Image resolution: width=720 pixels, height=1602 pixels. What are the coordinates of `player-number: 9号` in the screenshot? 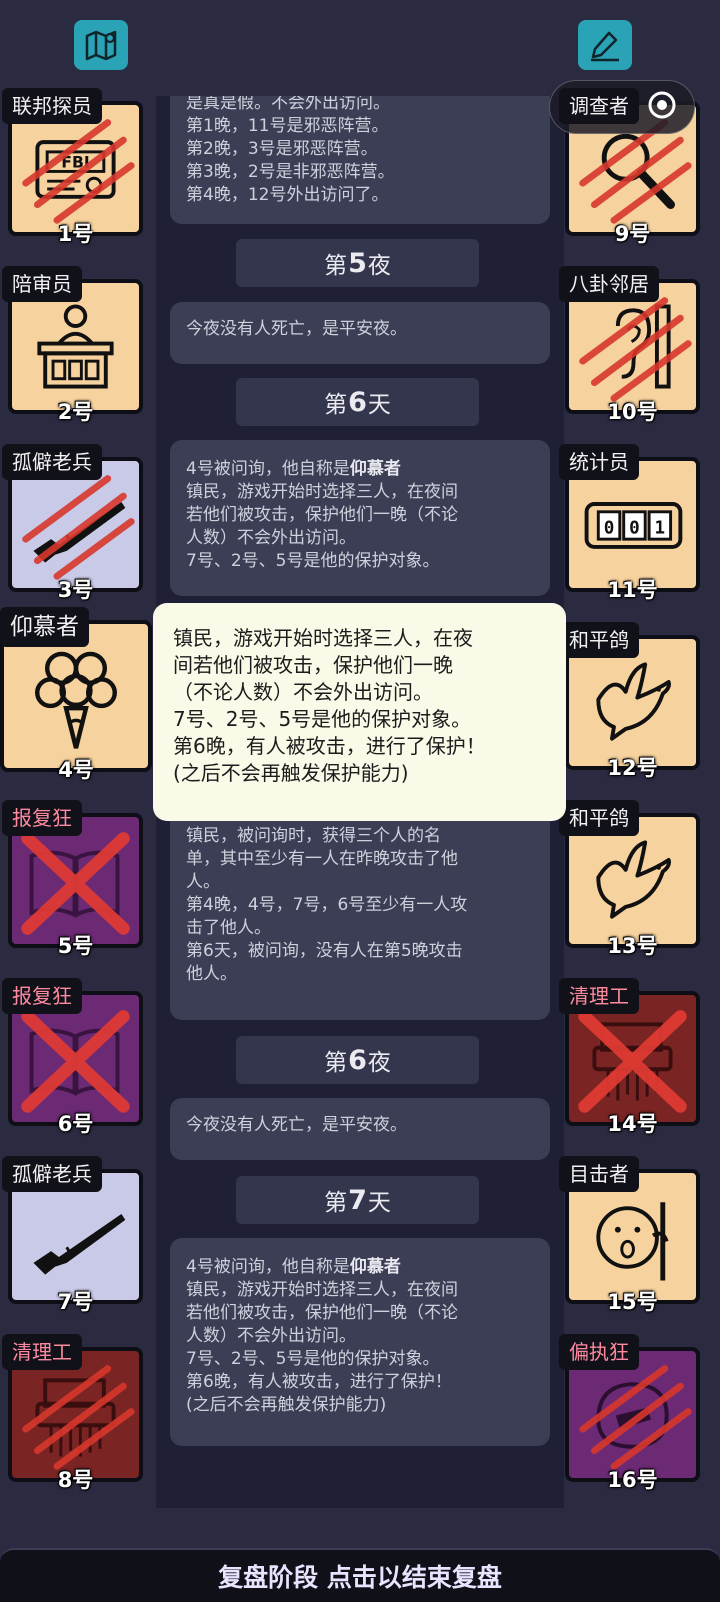 It's located at (632, 234).